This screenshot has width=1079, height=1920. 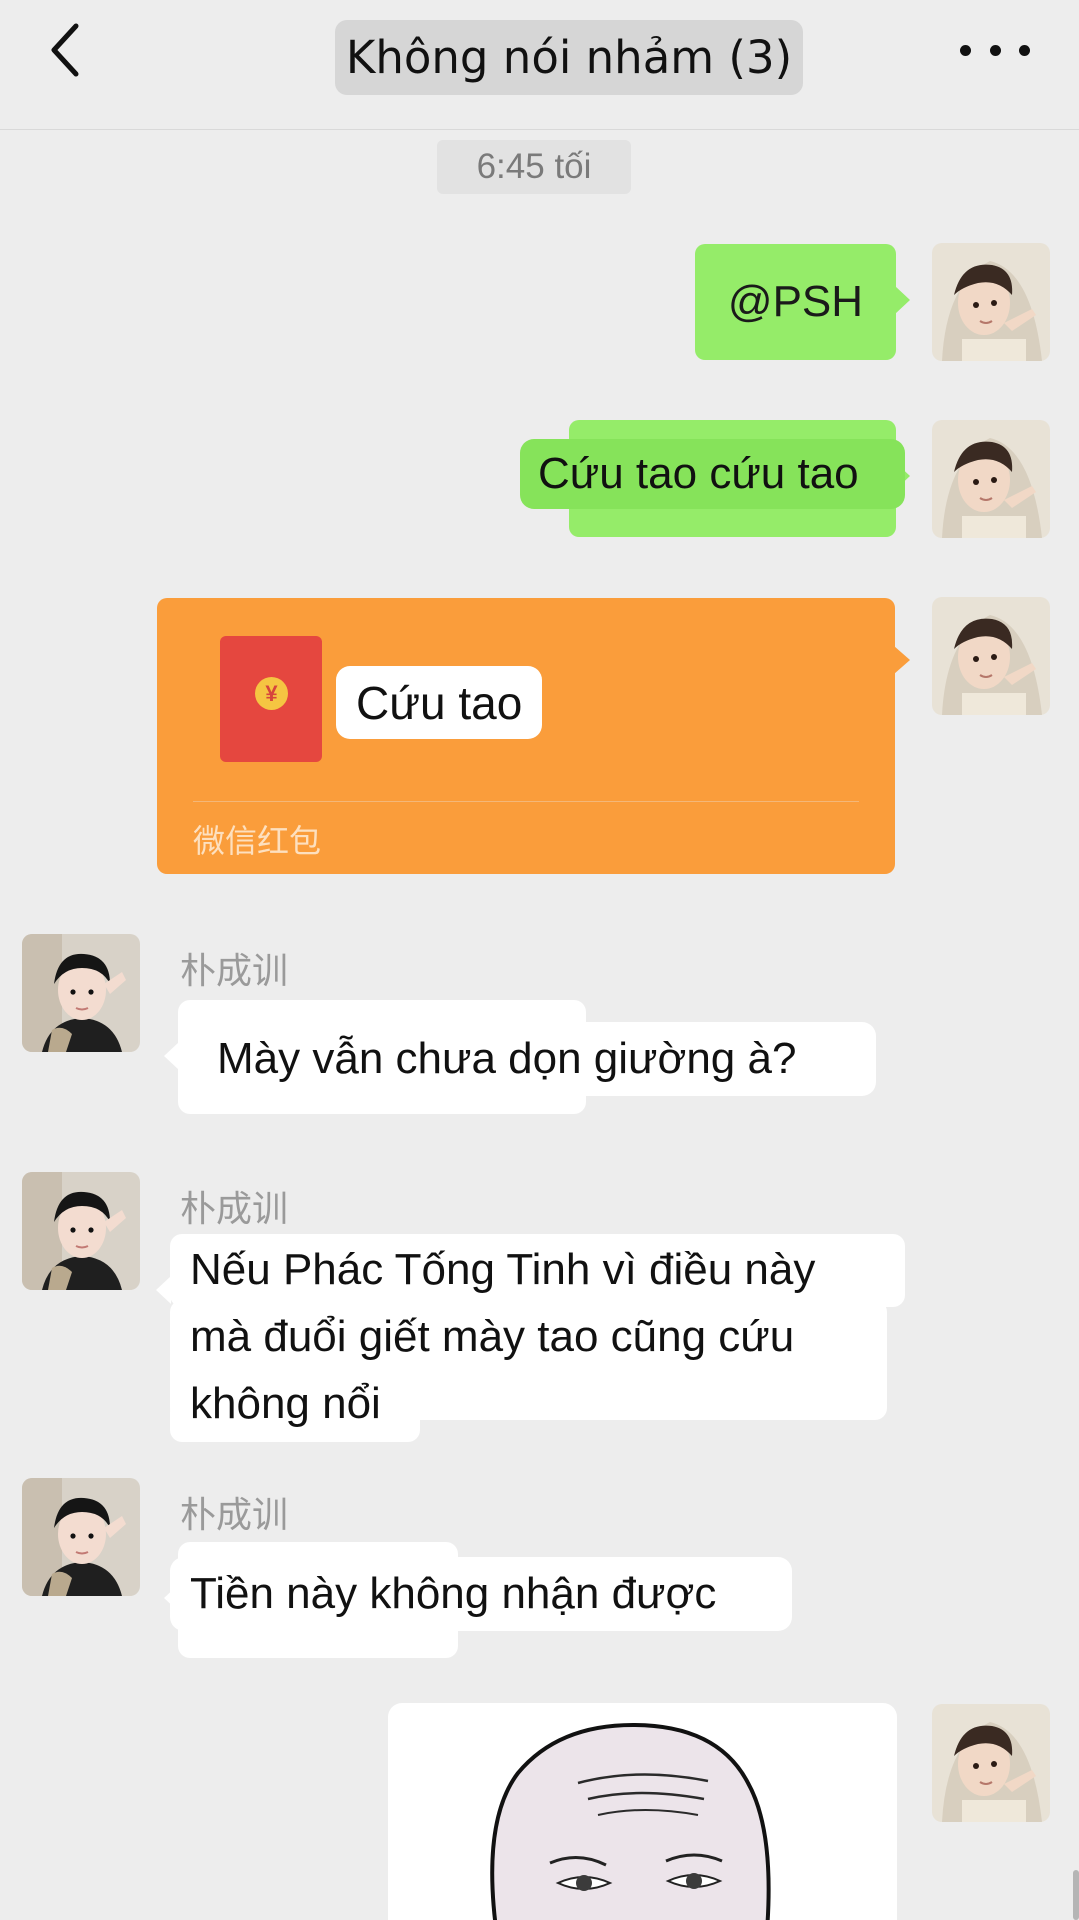 I want to click on red-packet-message: ¥ Cứu tao 微信红包, so click(x=533, y=736).